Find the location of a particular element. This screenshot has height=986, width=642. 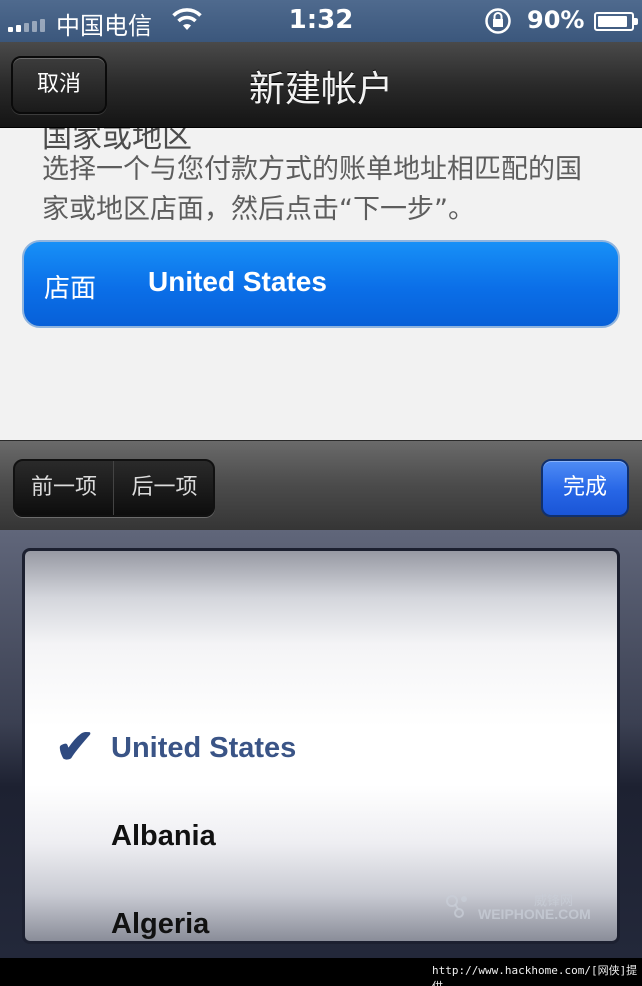

page-title: 新建帐户 is located at coordinates (320, 89).